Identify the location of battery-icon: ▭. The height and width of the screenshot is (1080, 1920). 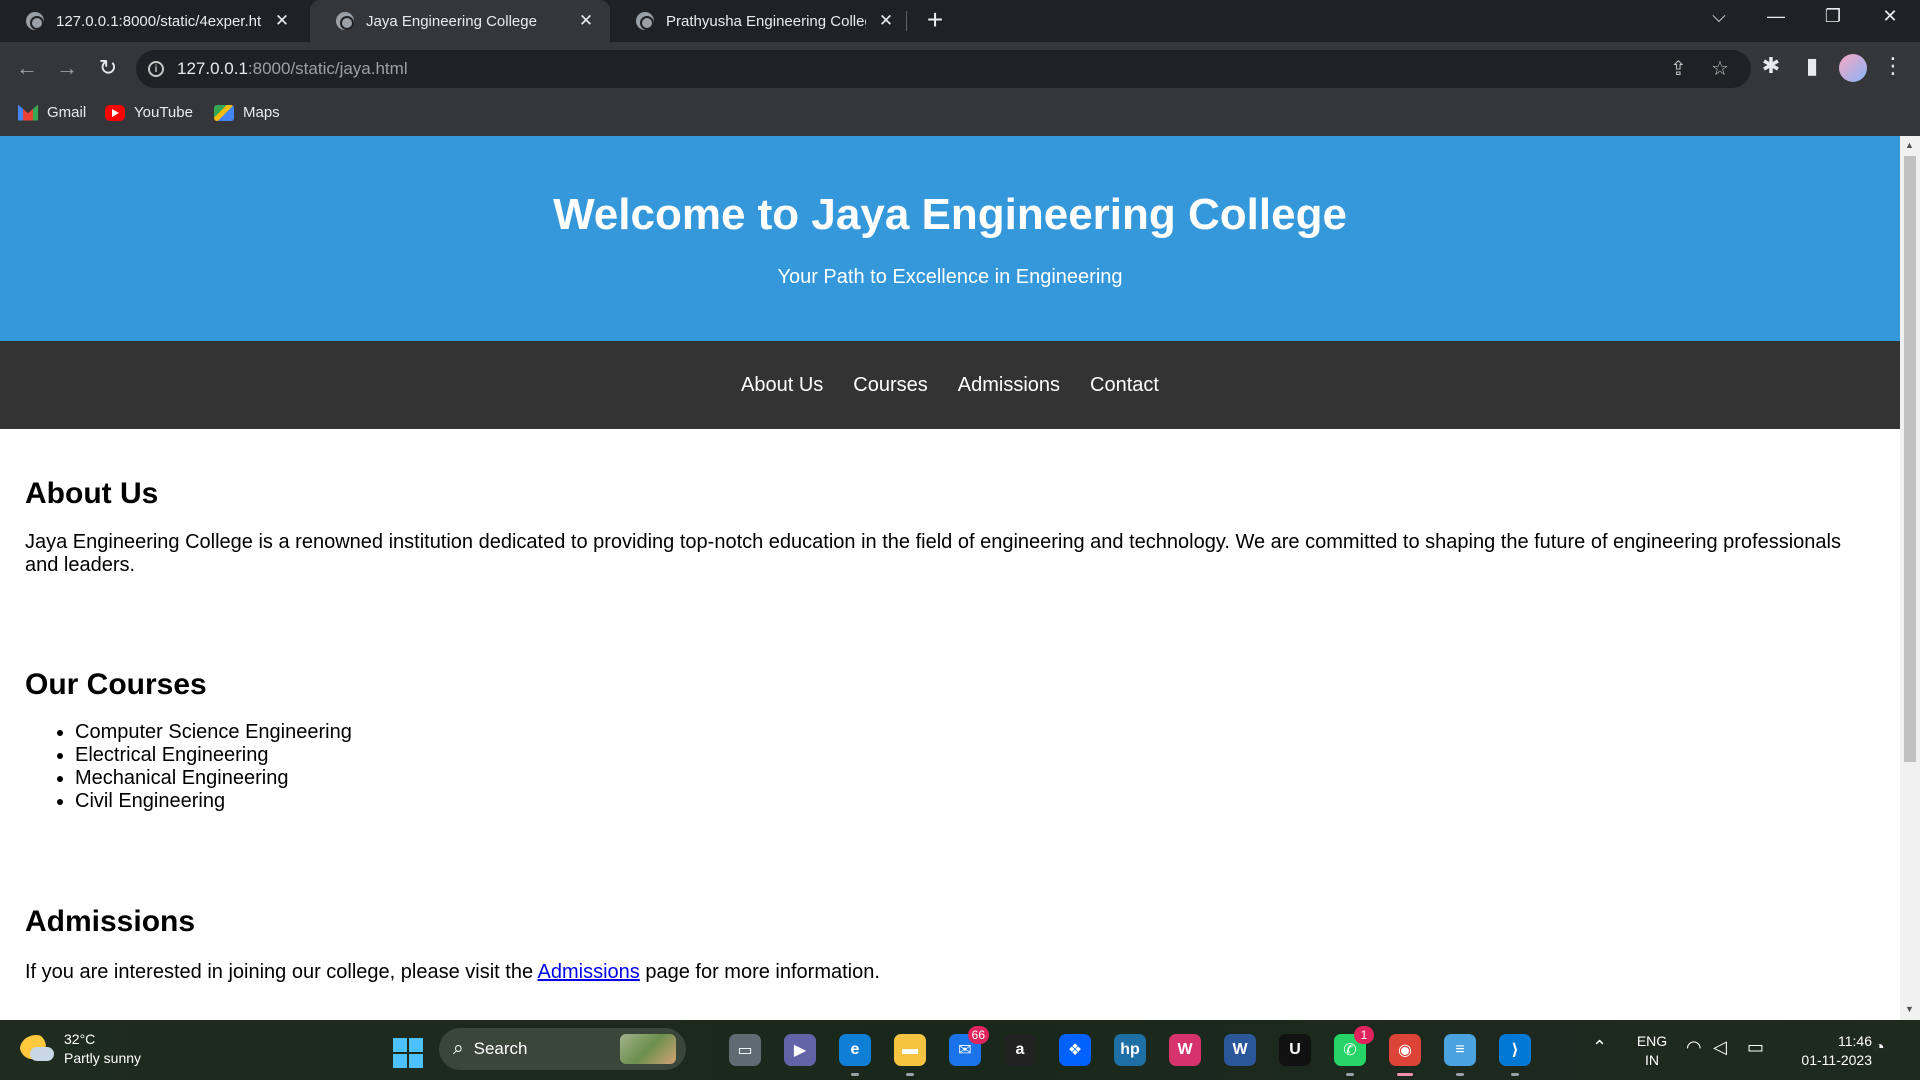
(1755, 1047).